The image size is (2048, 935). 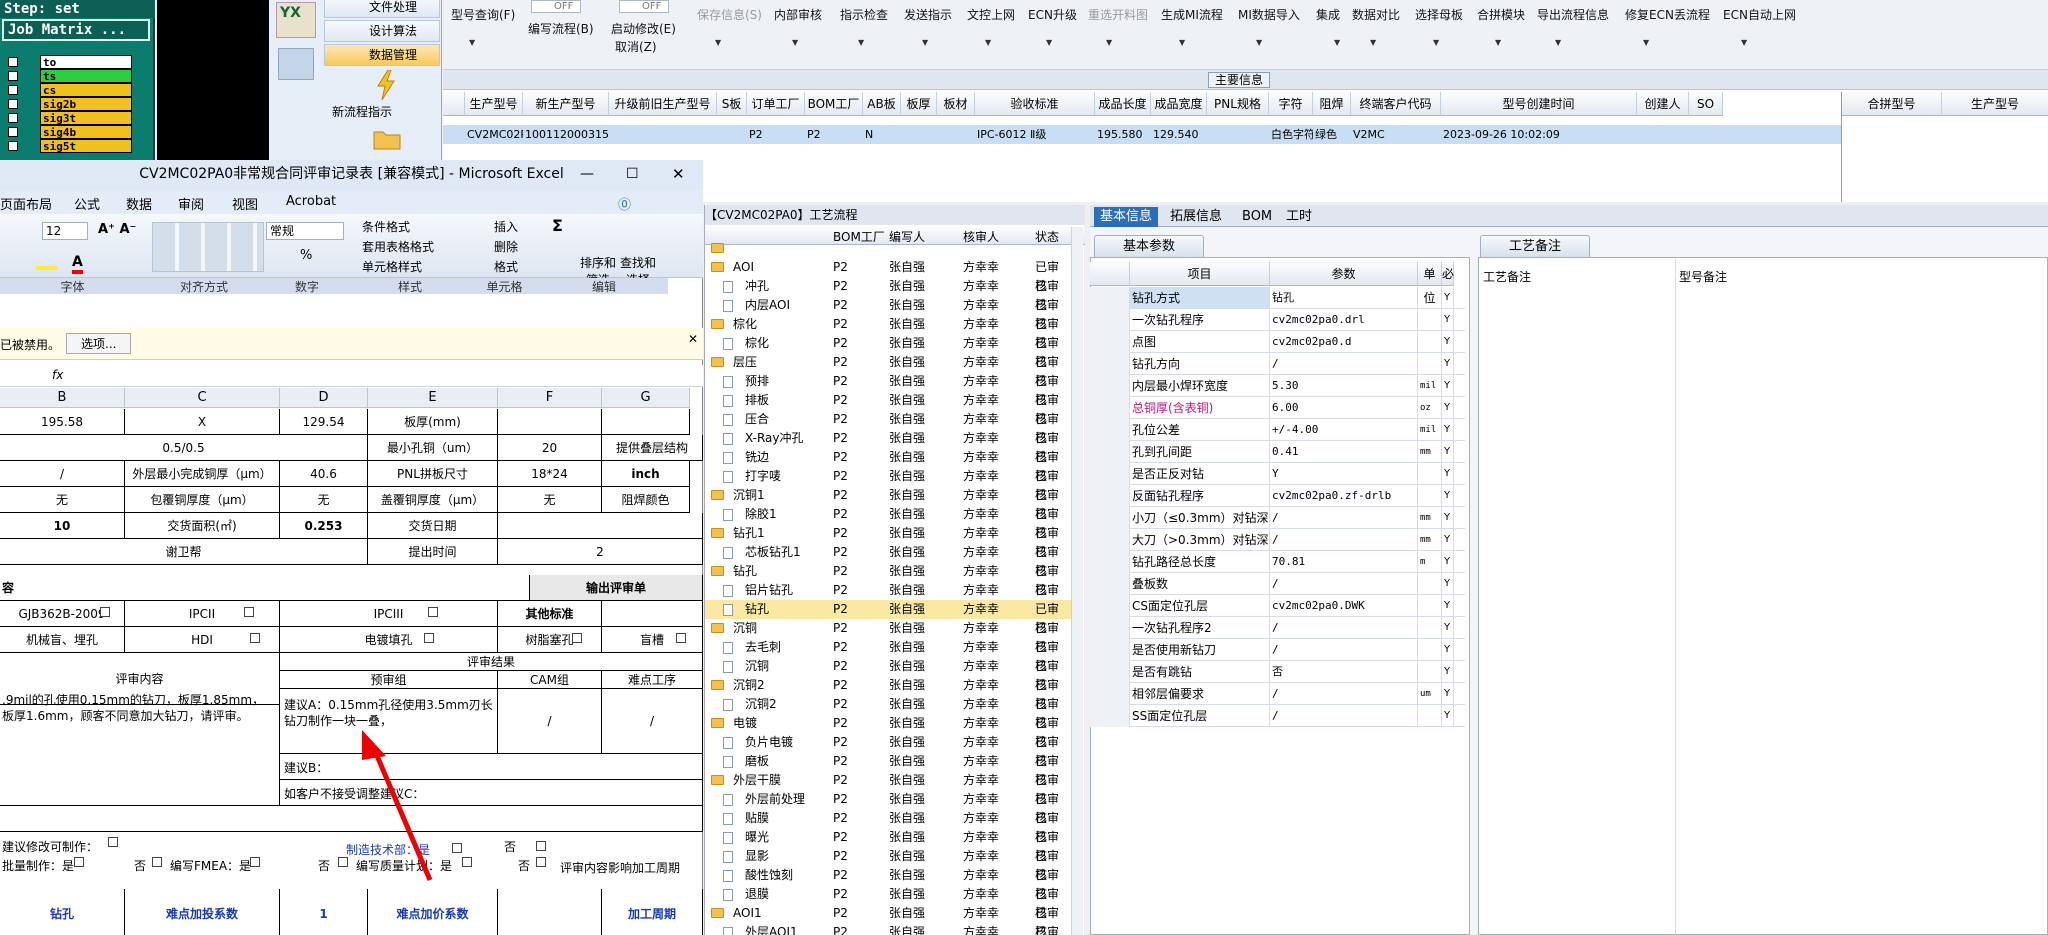 What do you see at coordinates (864, 14) in the screenshot?
I see `toolbar-item: 指示检查` at bounding box center [864, 14].